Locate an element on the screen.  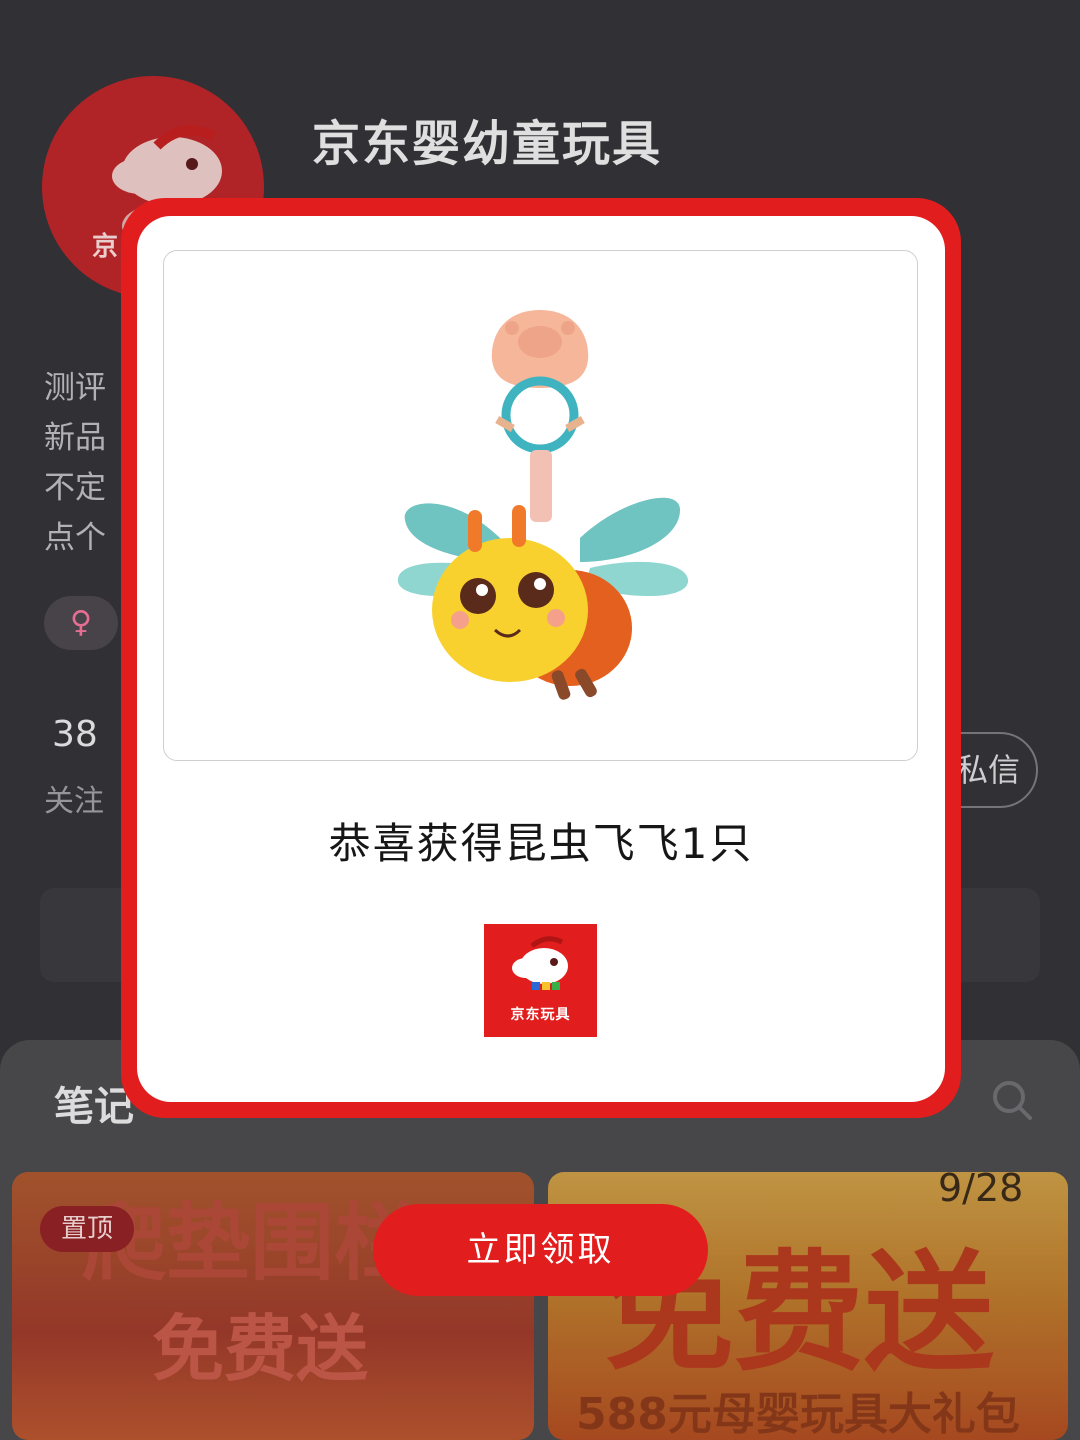
jd-dog-logo-icon is located at coordinates (540, 963).